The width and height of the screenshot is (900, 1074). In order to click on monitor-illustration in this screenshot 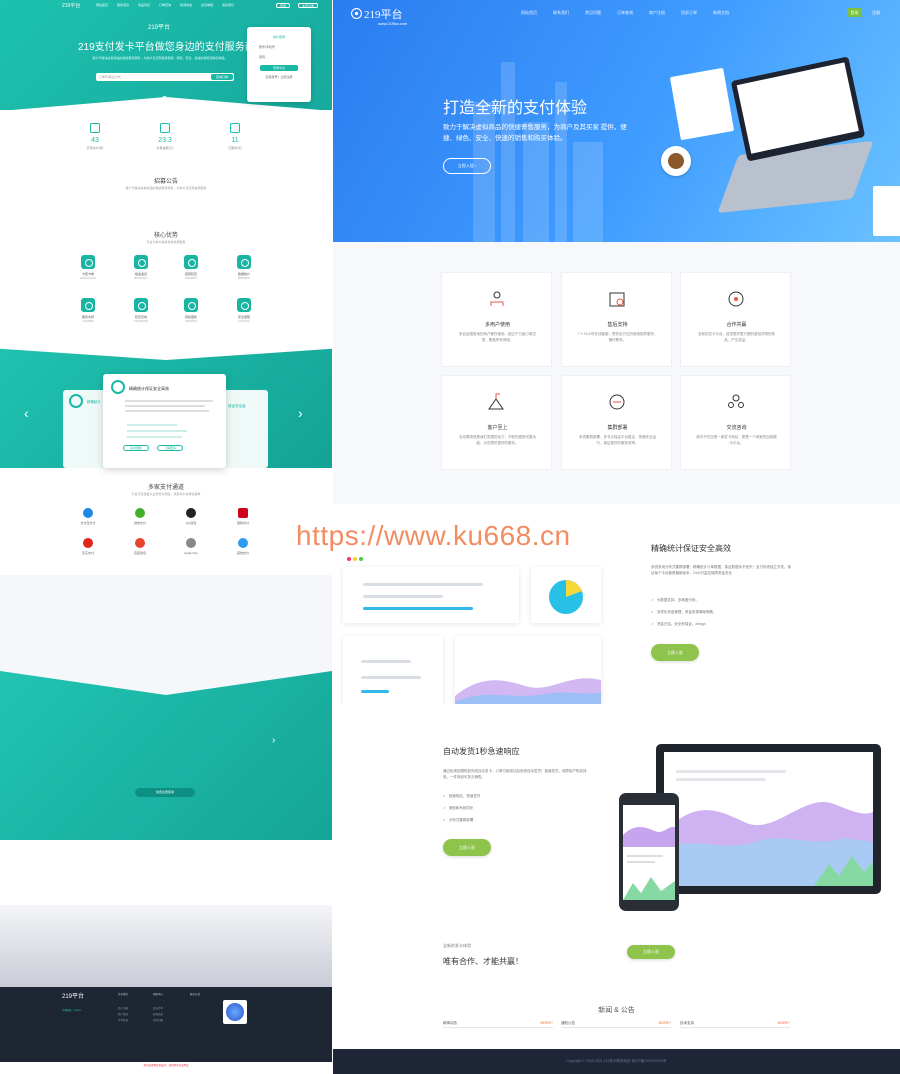, I will do `click(768, 819)`.